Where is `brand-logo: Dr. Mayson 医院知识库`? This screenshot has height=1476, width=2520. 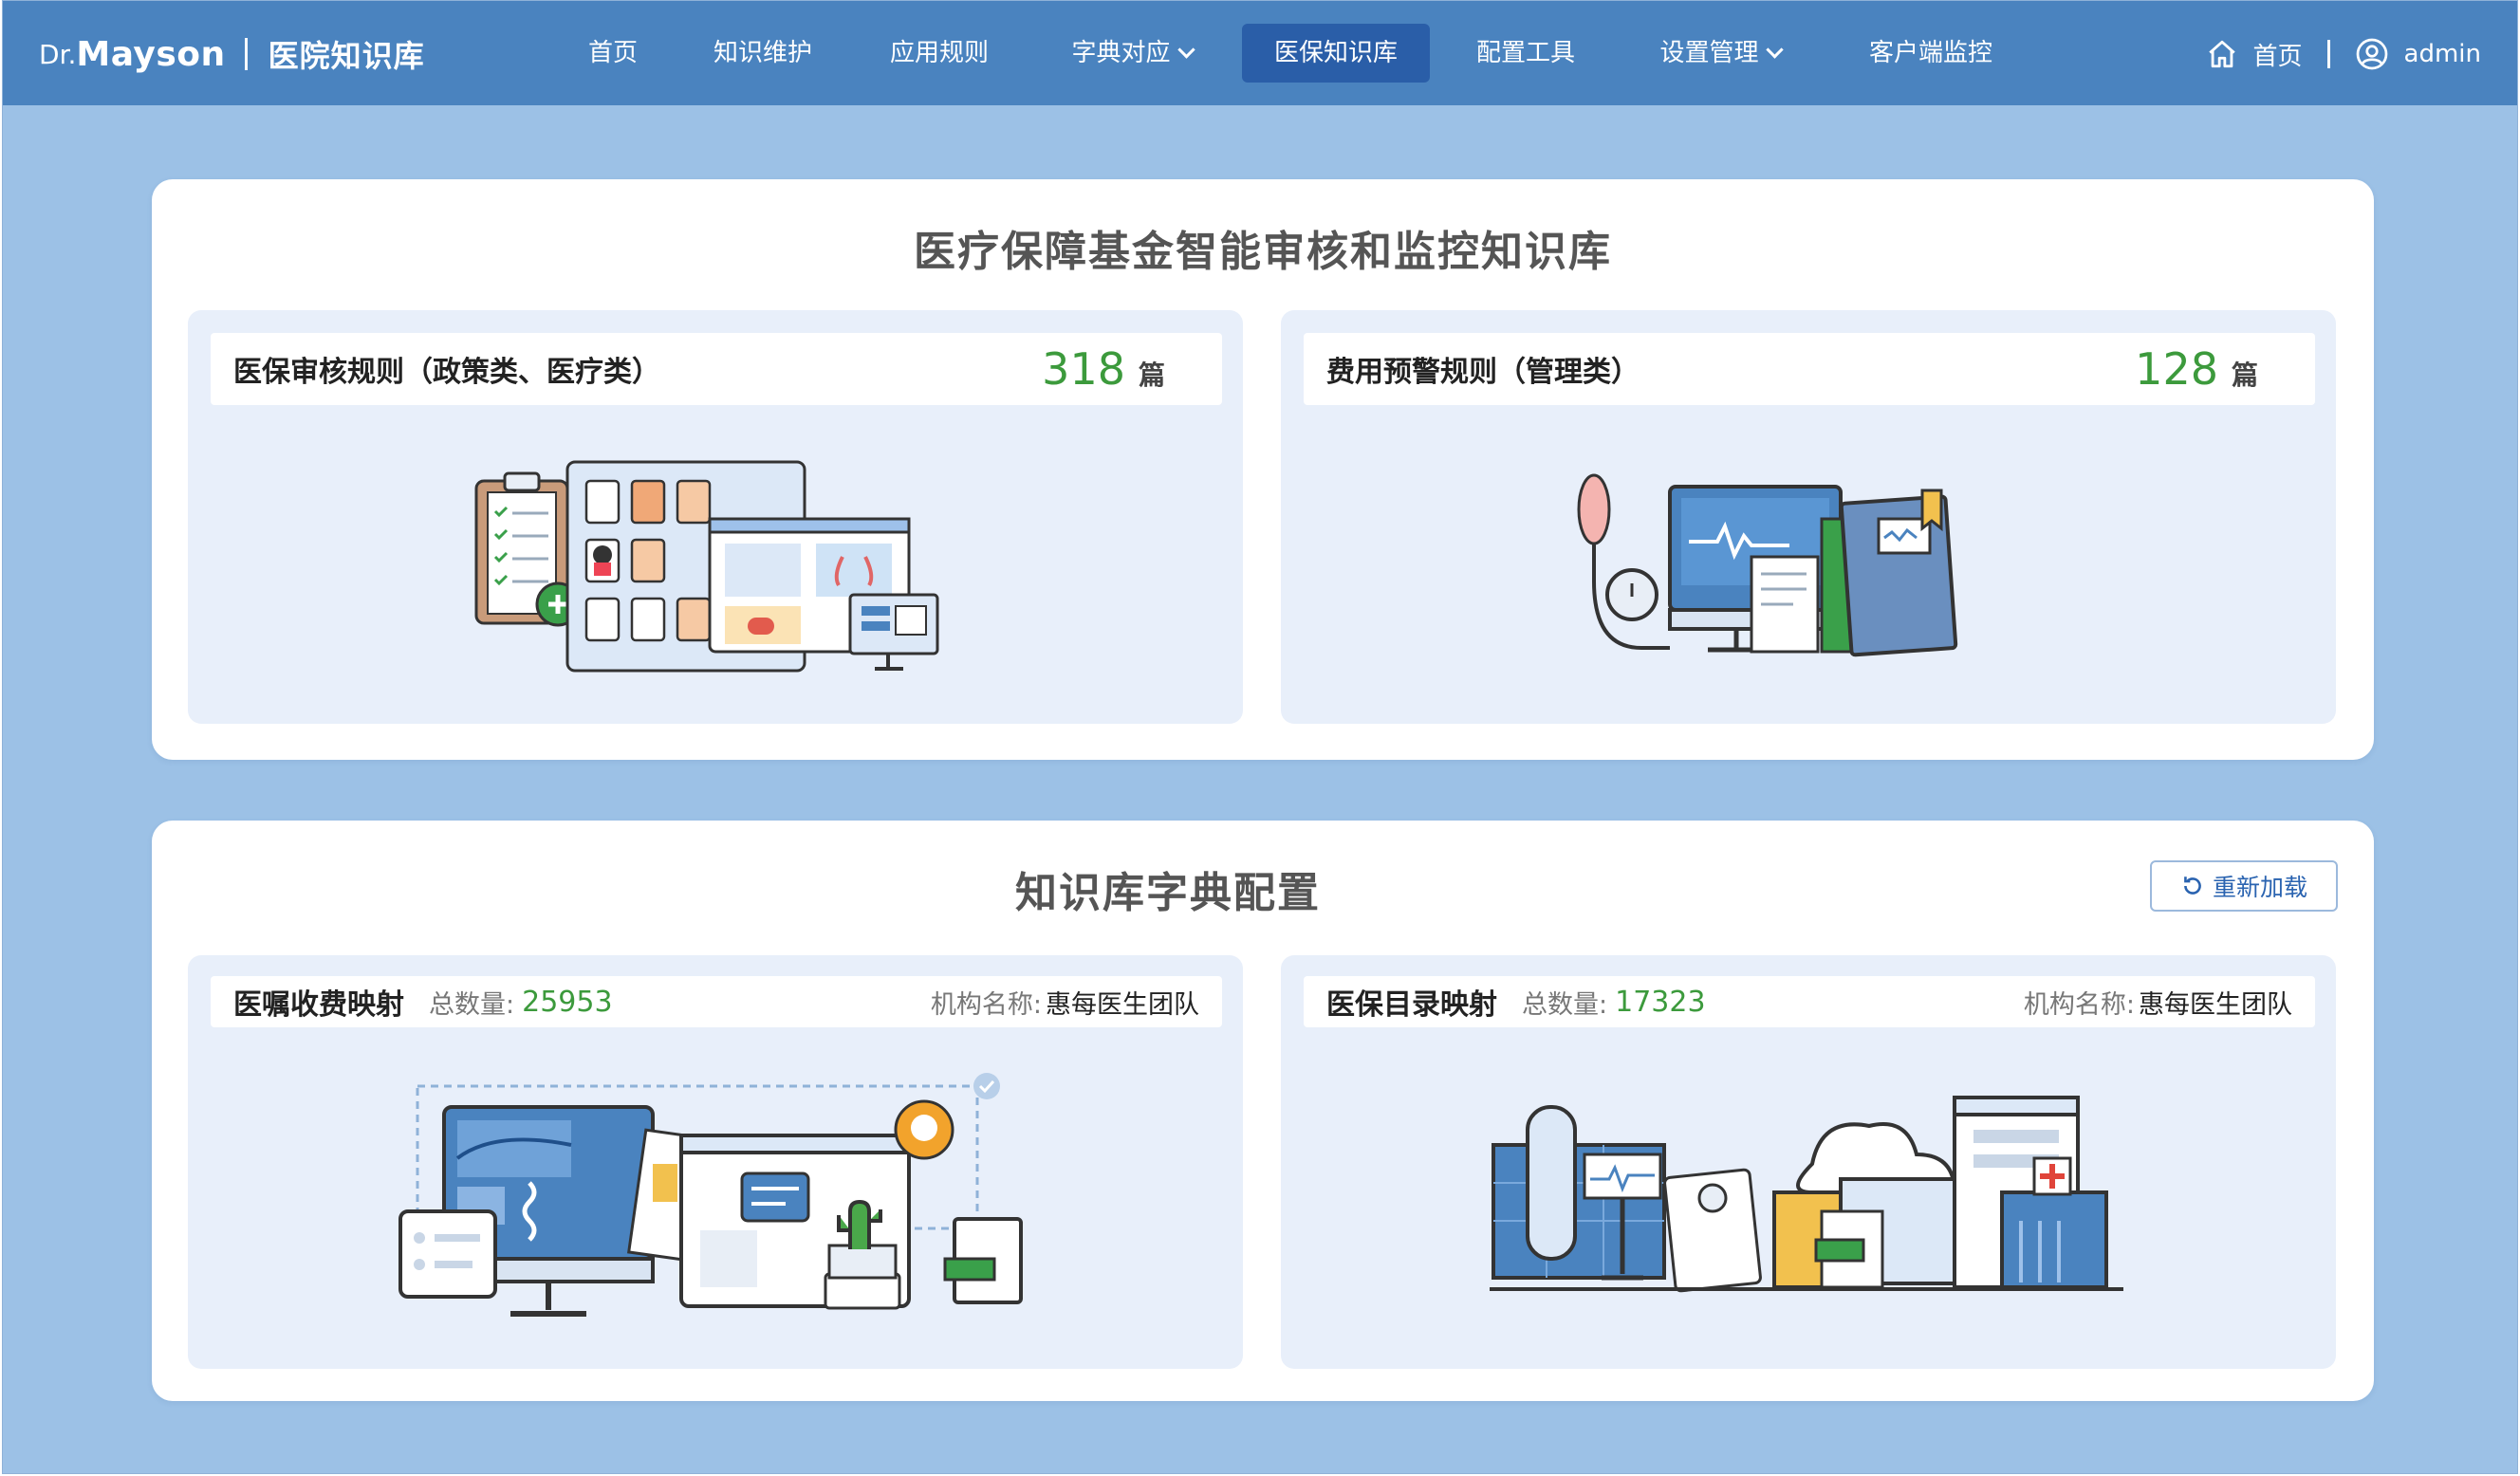 brand-logo: Dr. Mayson 医院知识库 is located at coordinates (232, 55).